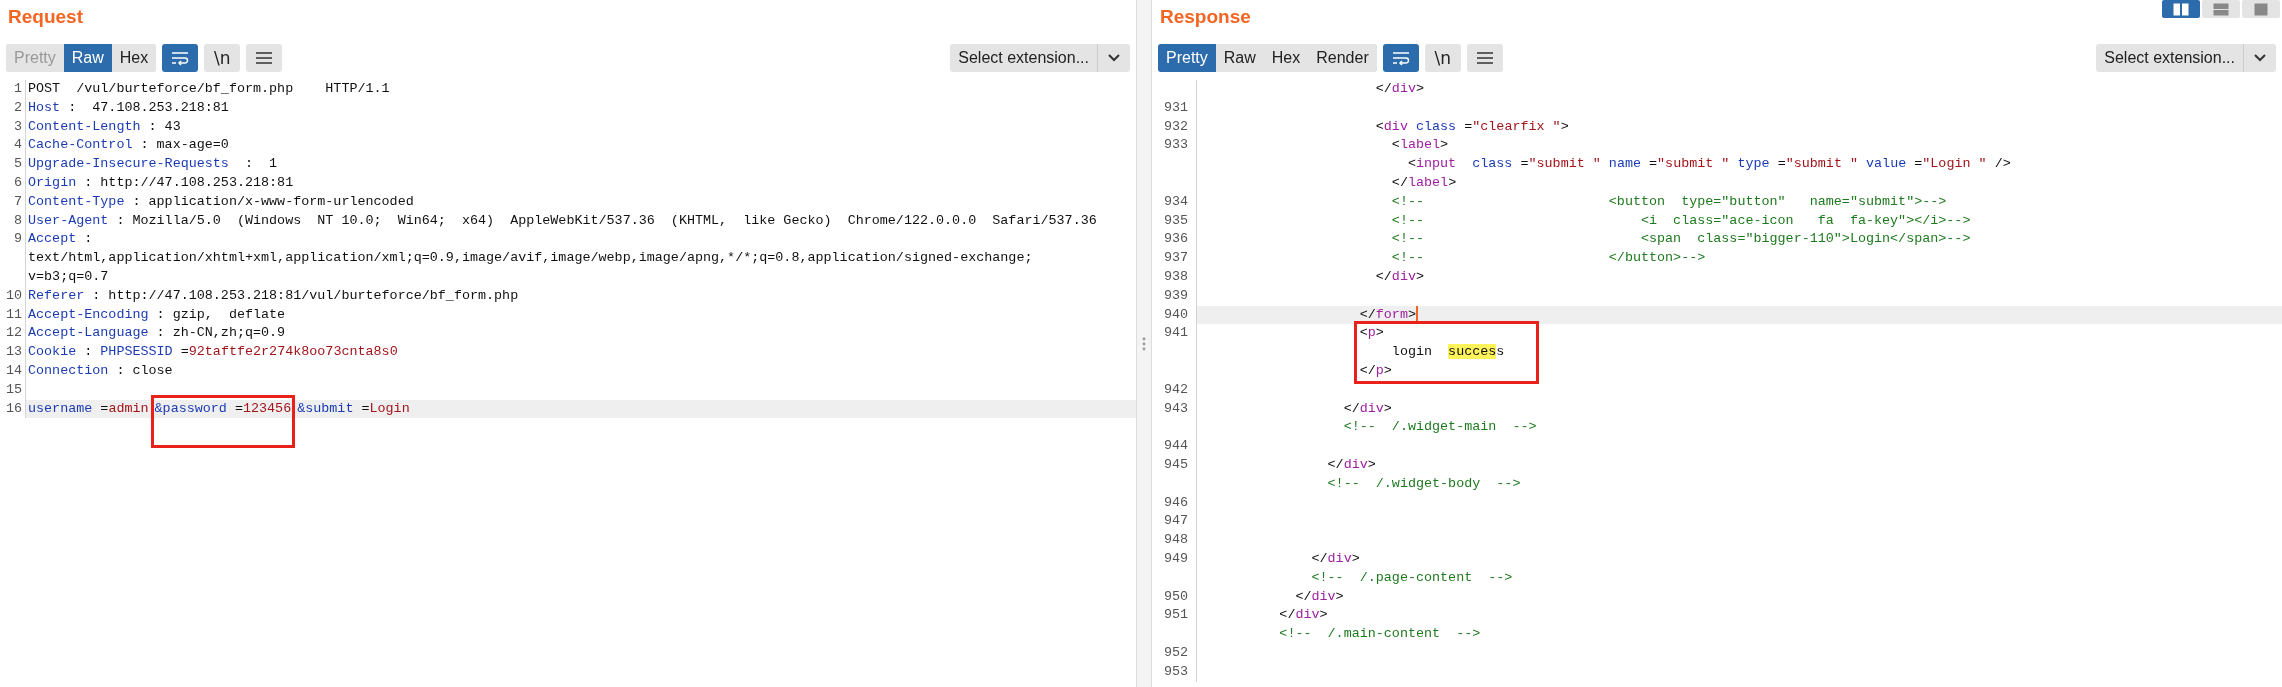  I want to click on code-line: <label>, so click(1419, 145).